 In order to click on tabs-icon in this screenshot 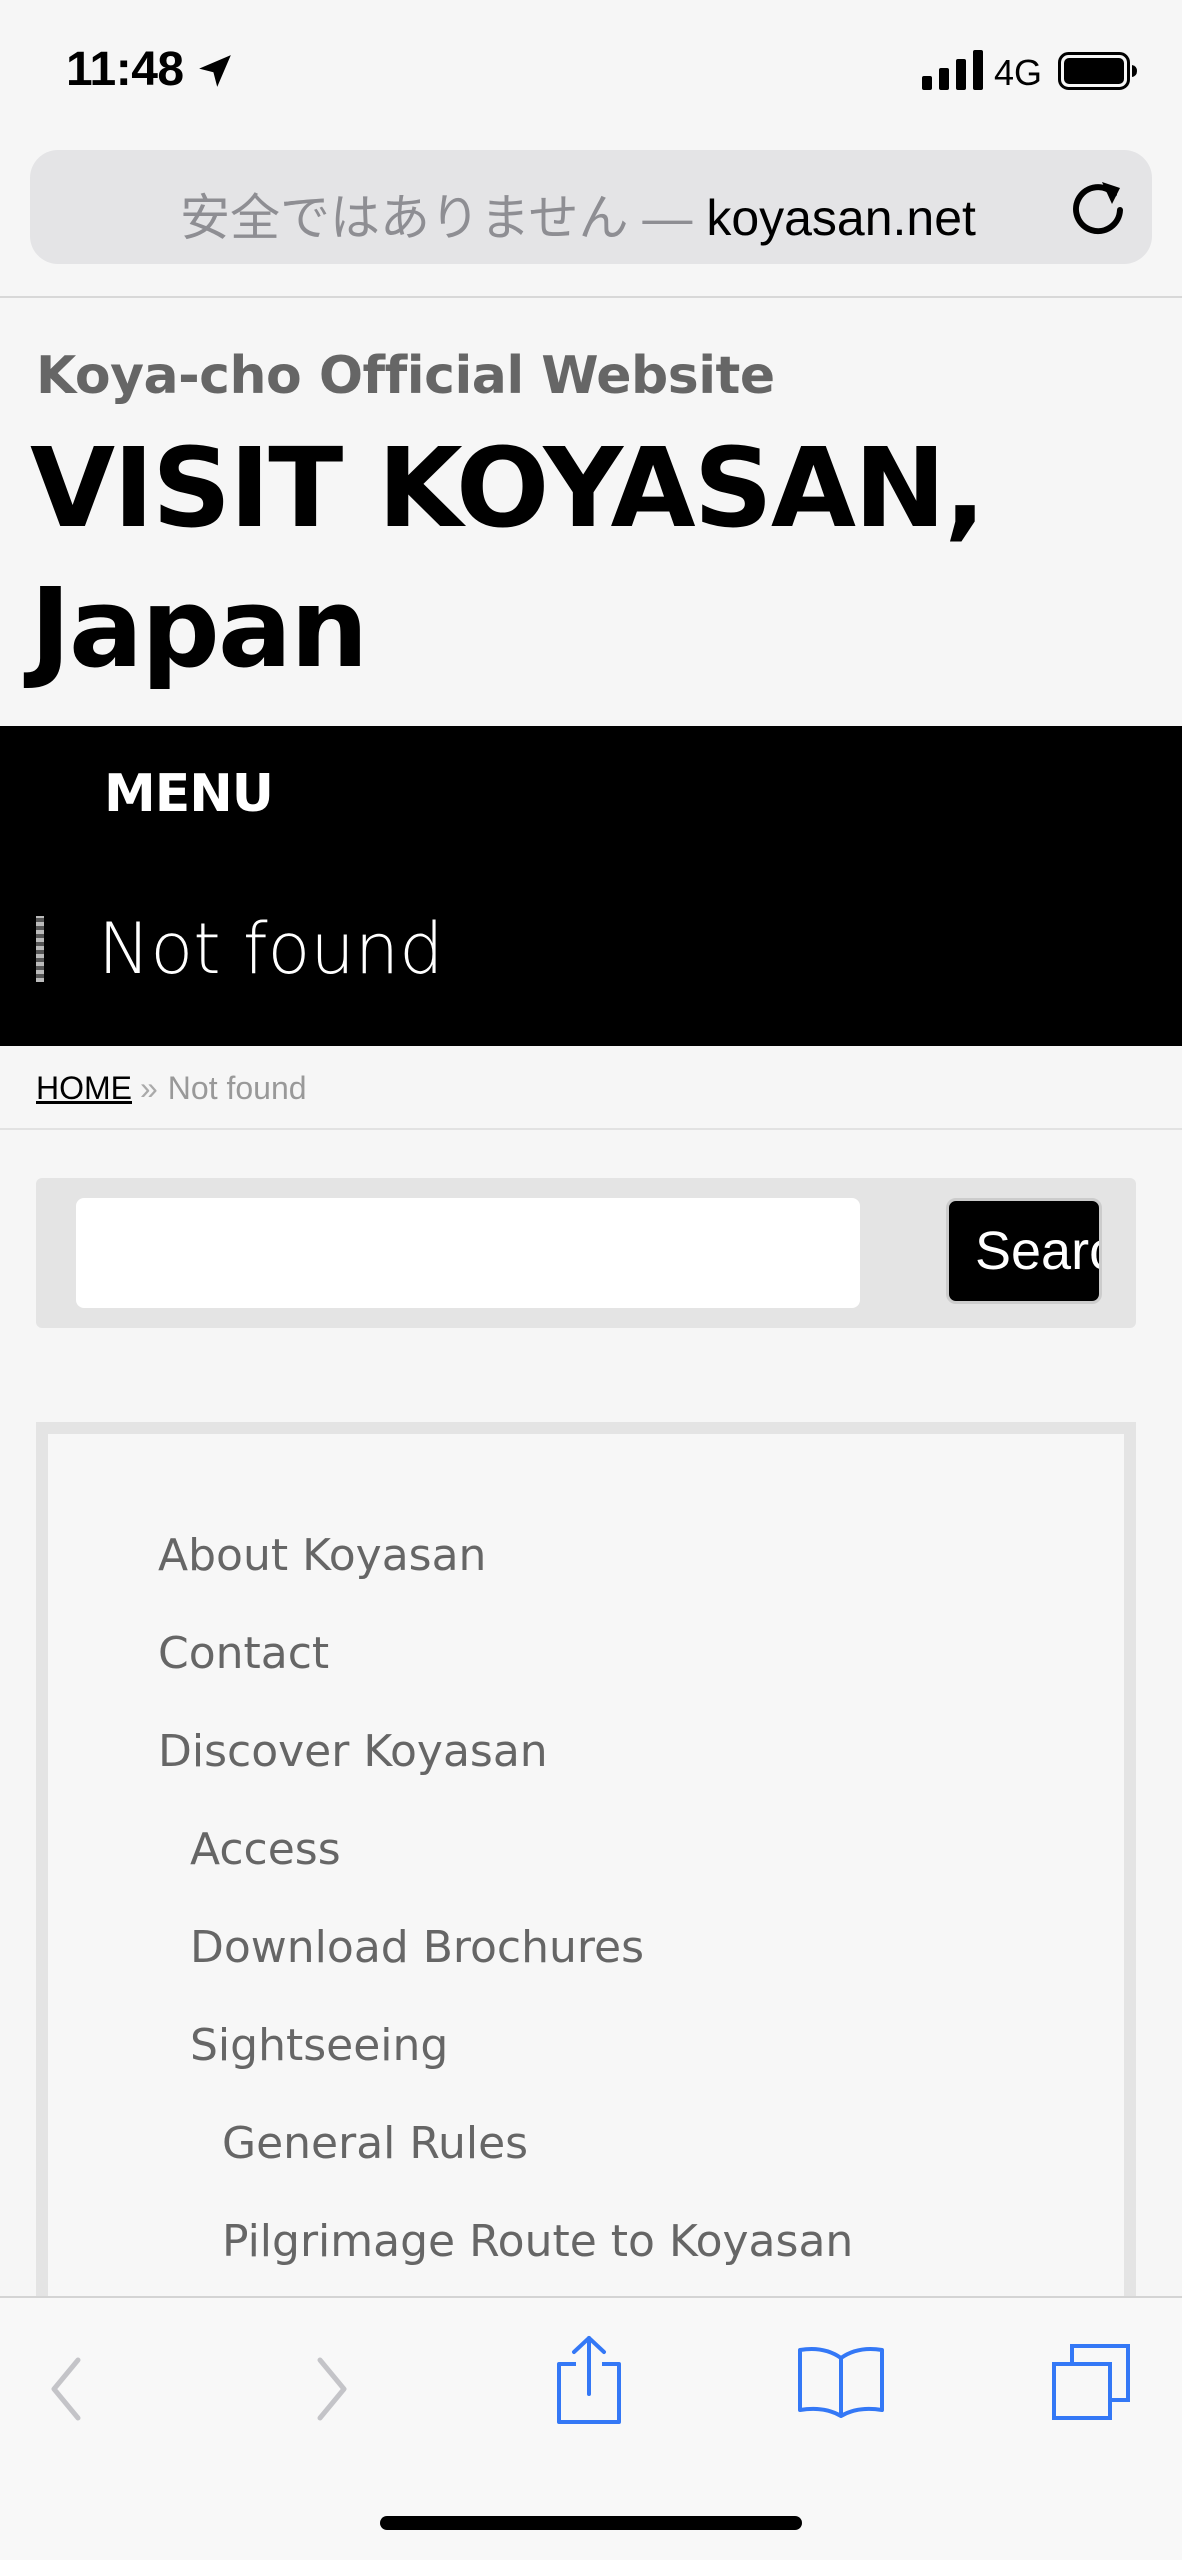, I will do `click(1091, 2382)`.